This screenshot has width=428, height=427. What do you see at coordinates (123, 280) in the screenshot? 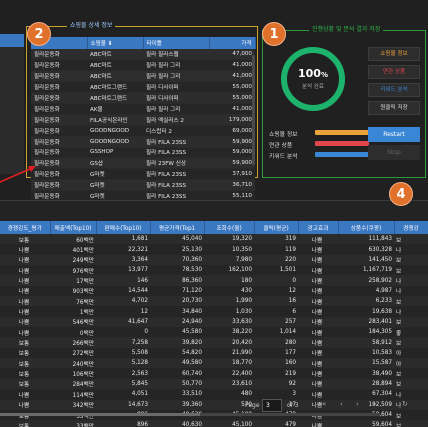
I see `grid-cell: 146` at bounding box center [123, 280].